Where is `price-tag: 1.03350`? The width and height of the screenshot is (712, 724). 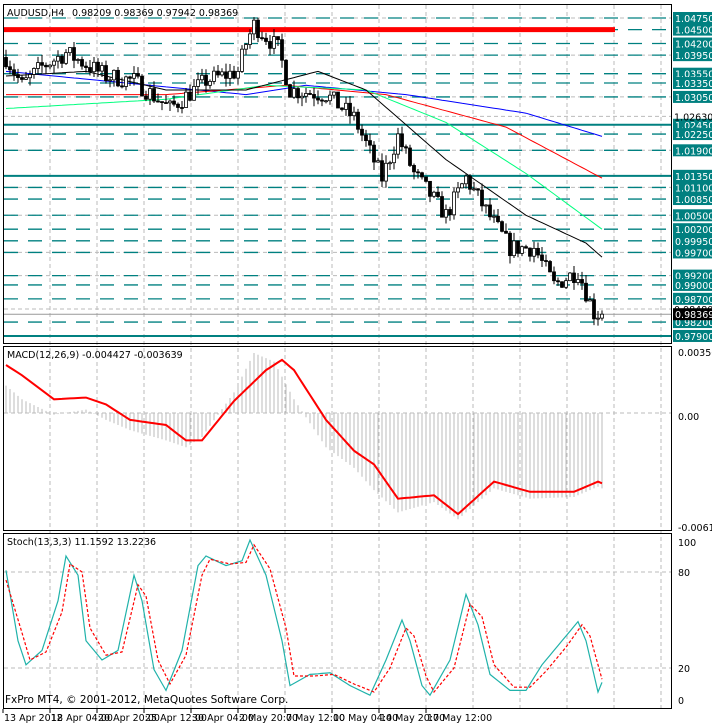 price-tag: 1.03350 is located at coordinates (693, 84).